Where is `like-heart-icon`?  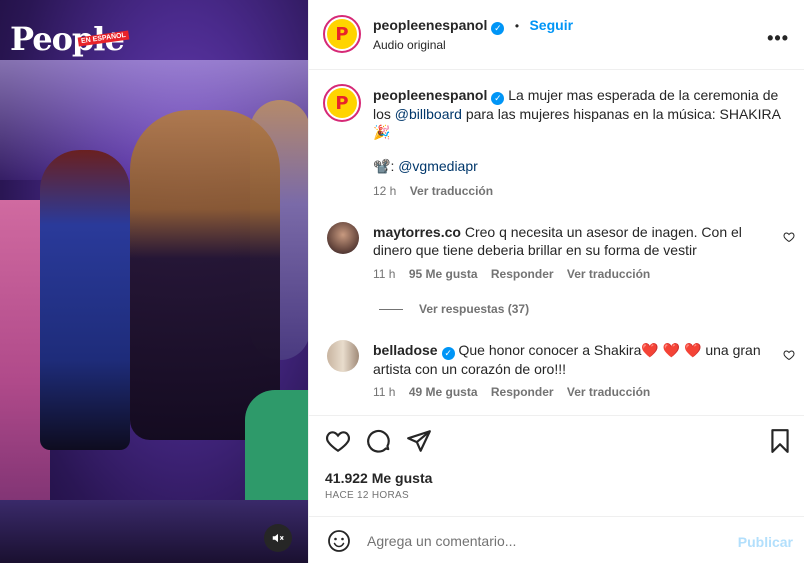 like-heart-icon is located at coordinates (338, 441).